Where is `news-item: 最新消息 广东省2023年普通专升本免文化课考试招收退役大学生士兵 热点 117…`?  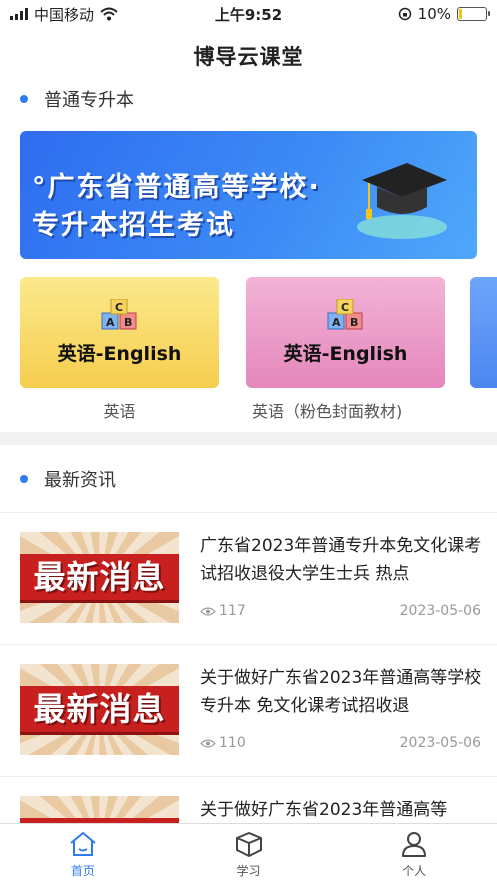
news-item: 最新消息 广东省2023年普通专升本免文化课考试招收退役大学生士兵 热点 117… is located at coordinates (248, 579).